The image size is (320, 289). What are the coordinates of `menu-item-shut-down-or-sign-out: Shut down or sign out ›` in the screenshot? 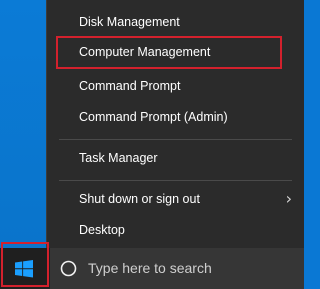 It's located at (175, 199).